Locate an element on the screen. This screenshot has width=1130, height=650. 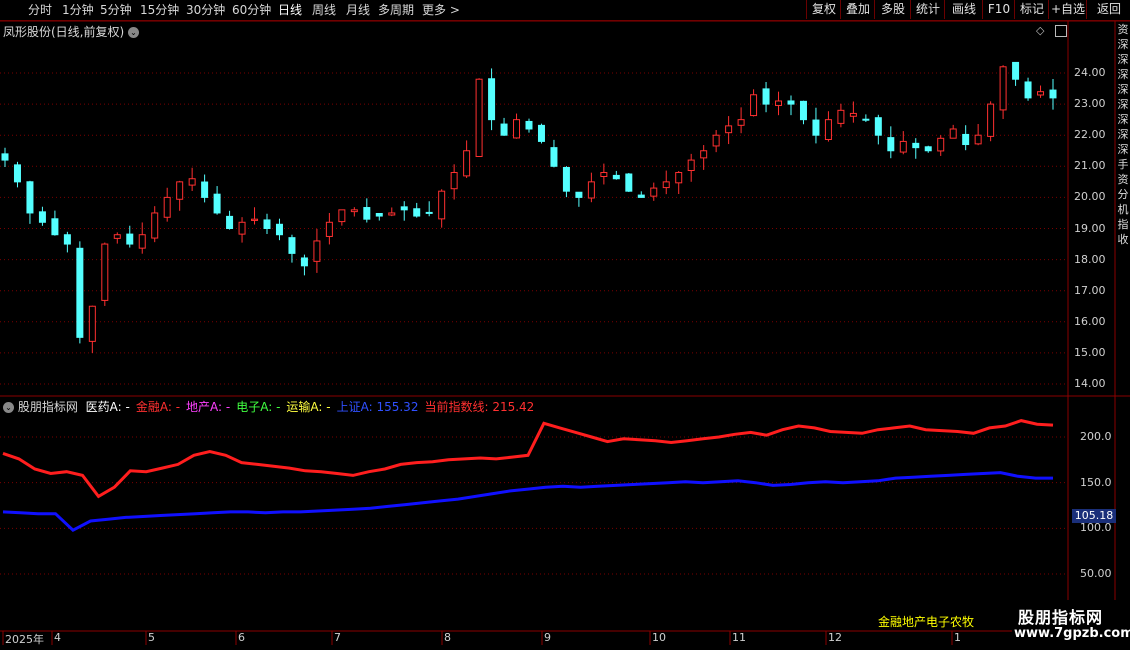
main-y-tick: 22.00 is located at coordinates (1090, 135).